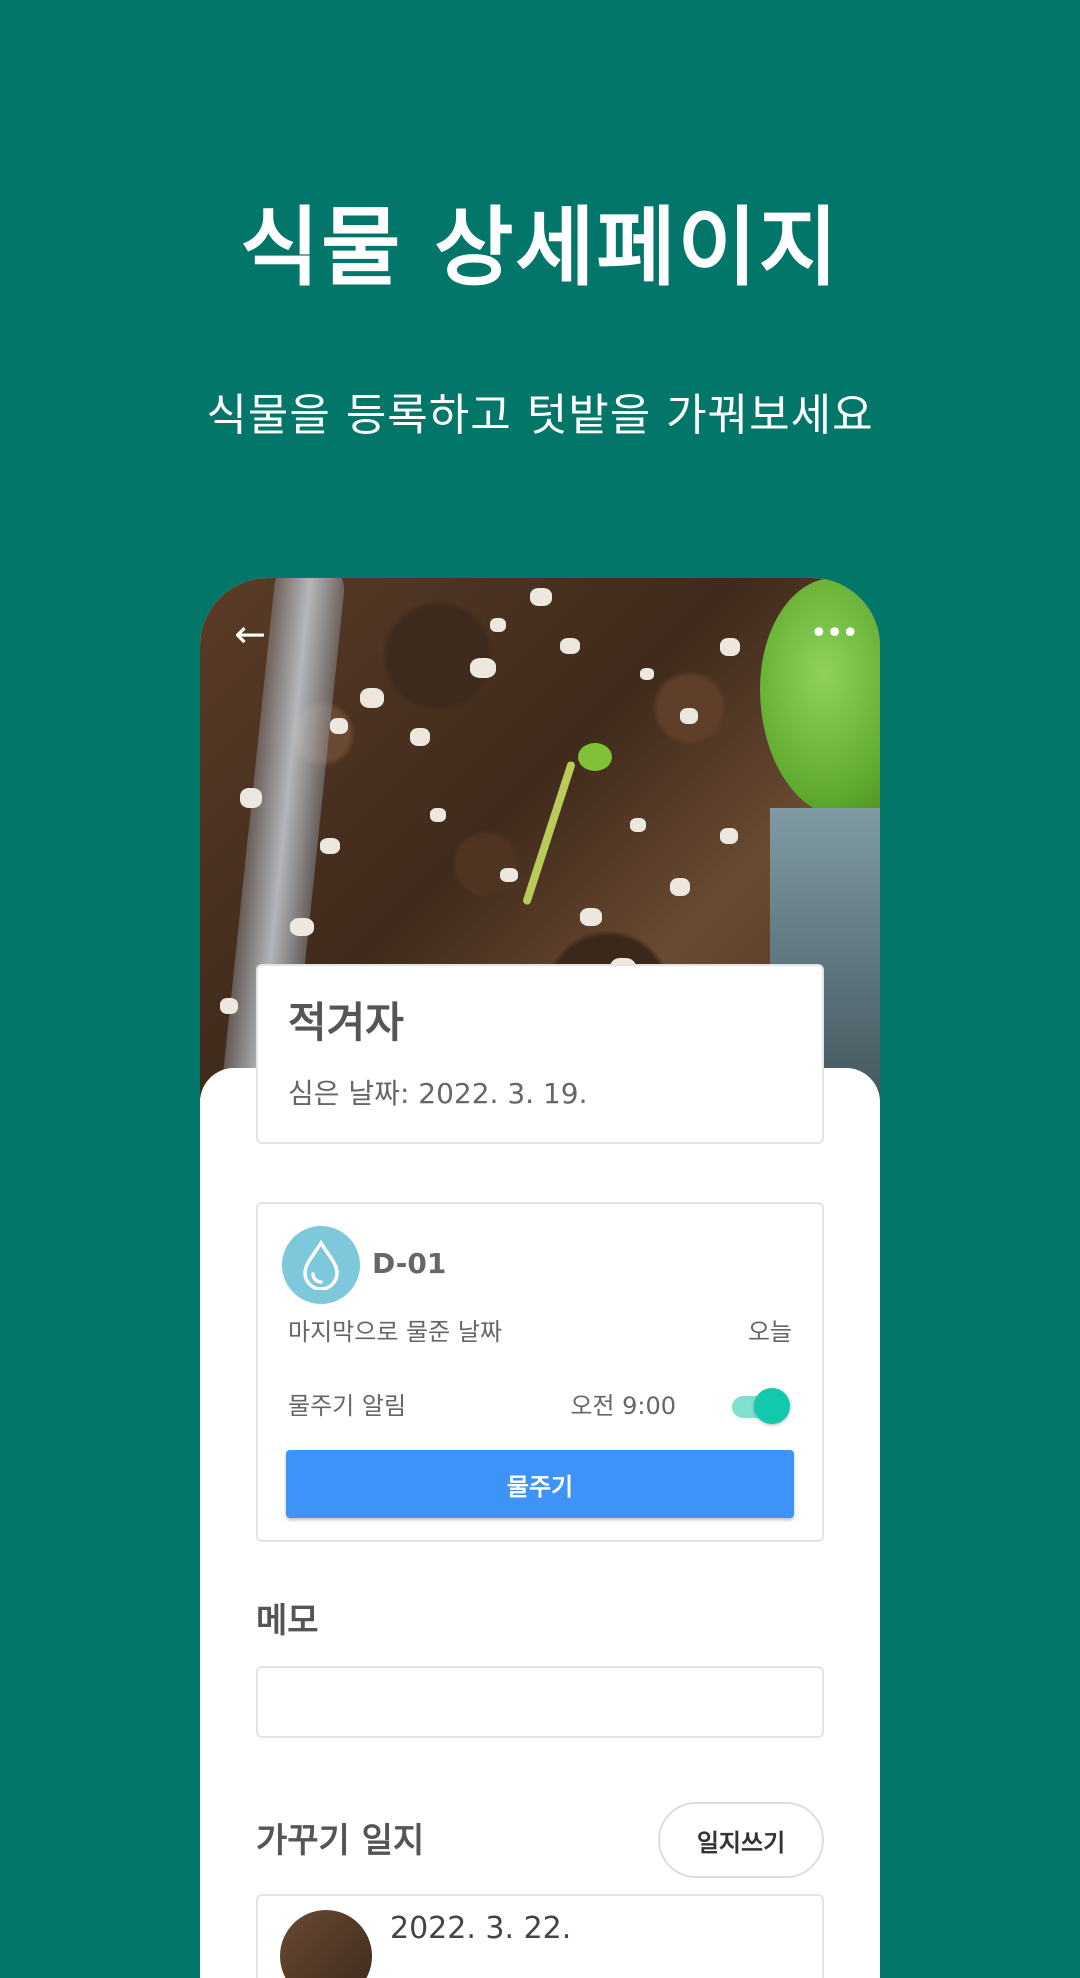 This screenshot has height=1978, width=1080. I want to click on plant-info-card: 적겨자 심은 날짜: 2022. 3. 19., so click(540, 1054).